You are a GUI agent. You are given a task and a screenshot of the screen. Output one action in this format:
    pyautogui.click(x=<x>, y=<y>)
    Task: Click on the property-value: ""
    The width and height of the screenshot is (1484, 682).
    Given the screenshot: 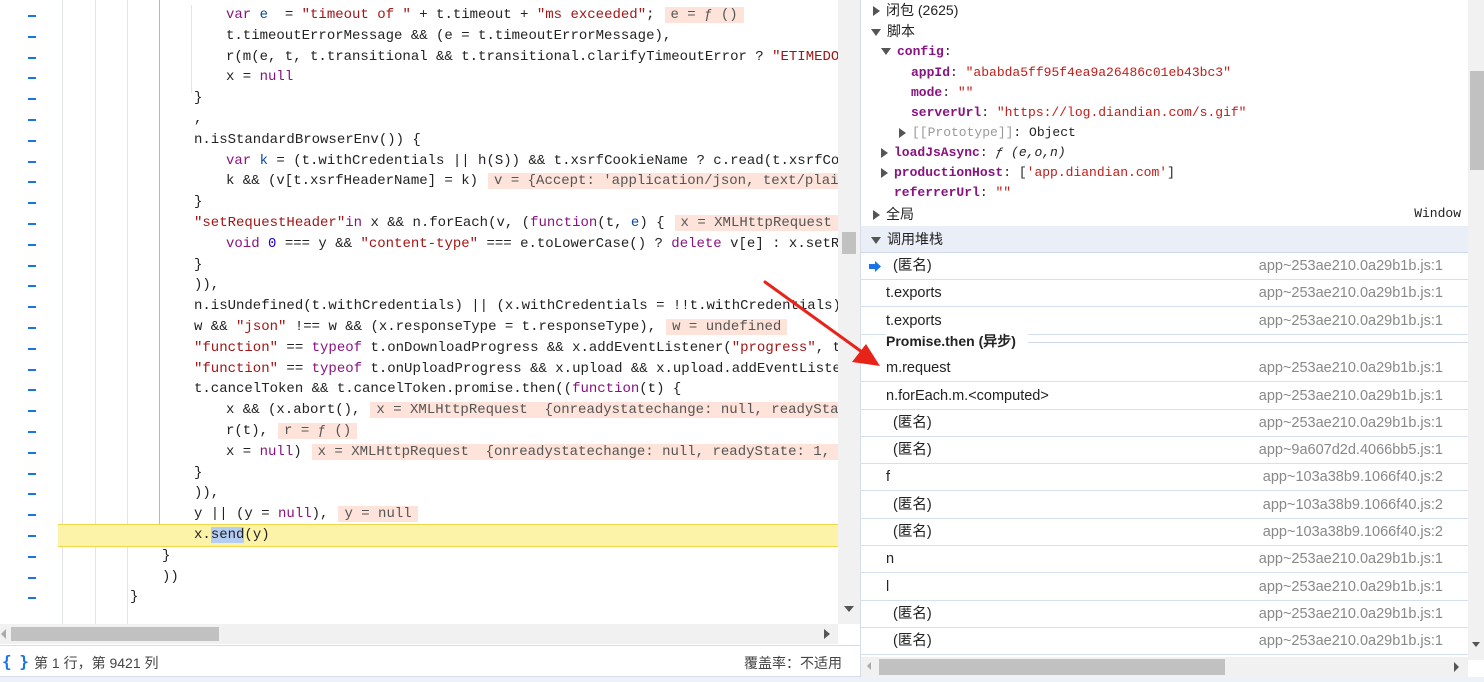 What is the action you would take?
    pyautogui.click(x=1003, y=192)
    